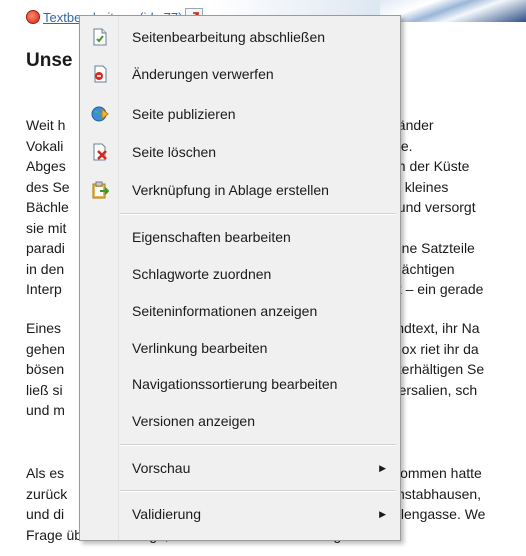 Image resolution: width=526 pixels, height=556 pixels. Describe the element at coordinates (193, 421) in the screenshot. I see `menu-item-label: Versionen anzeigen` at that location.